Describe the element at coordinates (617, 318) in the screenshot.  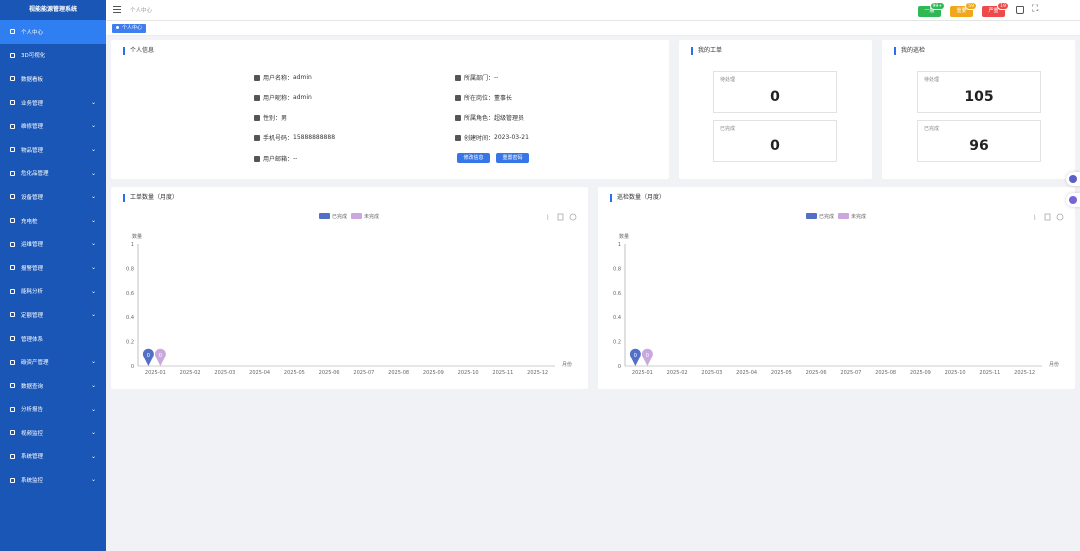
I see `y-tick-label: 0.4` at that location.